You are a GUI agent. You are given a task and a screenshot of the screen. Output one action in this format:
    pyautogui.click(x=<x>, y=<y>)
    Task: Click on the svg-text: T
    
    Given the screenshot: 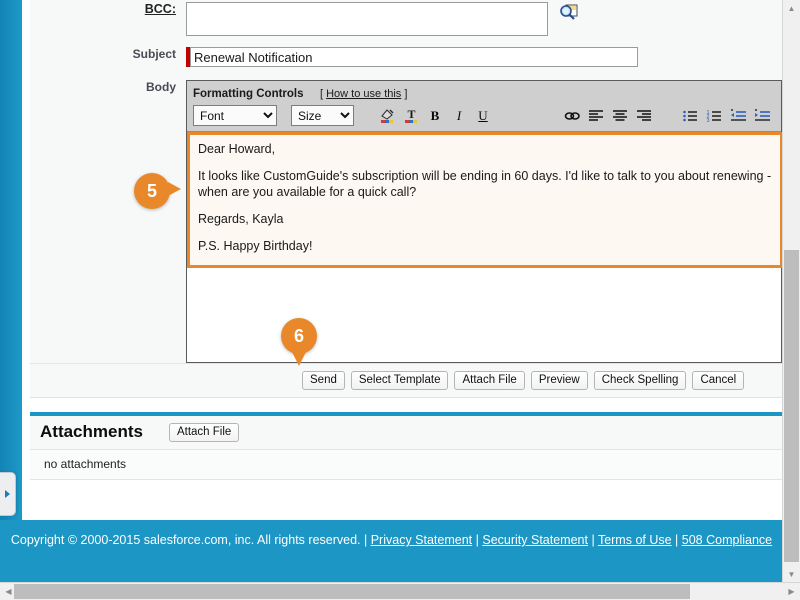 What is the action you would take?
    pyautogui.click(x=411, y=114)
    